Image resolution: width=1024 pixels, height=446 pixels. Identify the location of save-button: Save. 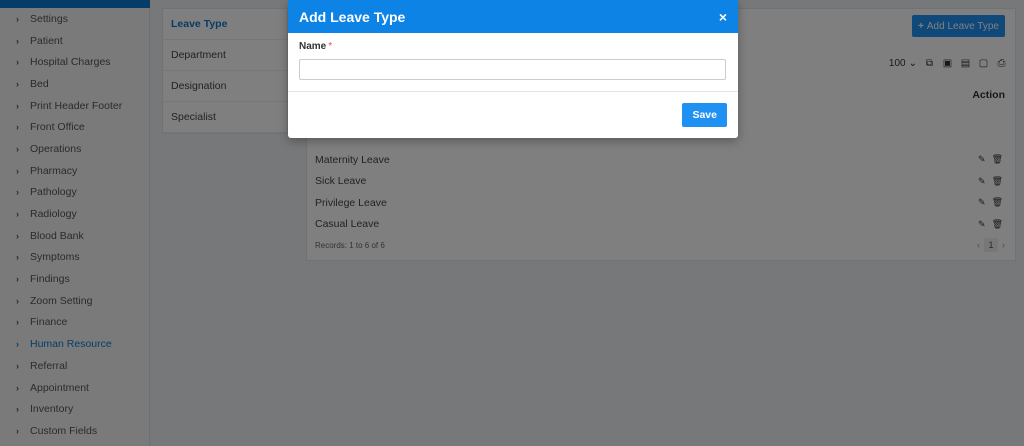
(704, 115).